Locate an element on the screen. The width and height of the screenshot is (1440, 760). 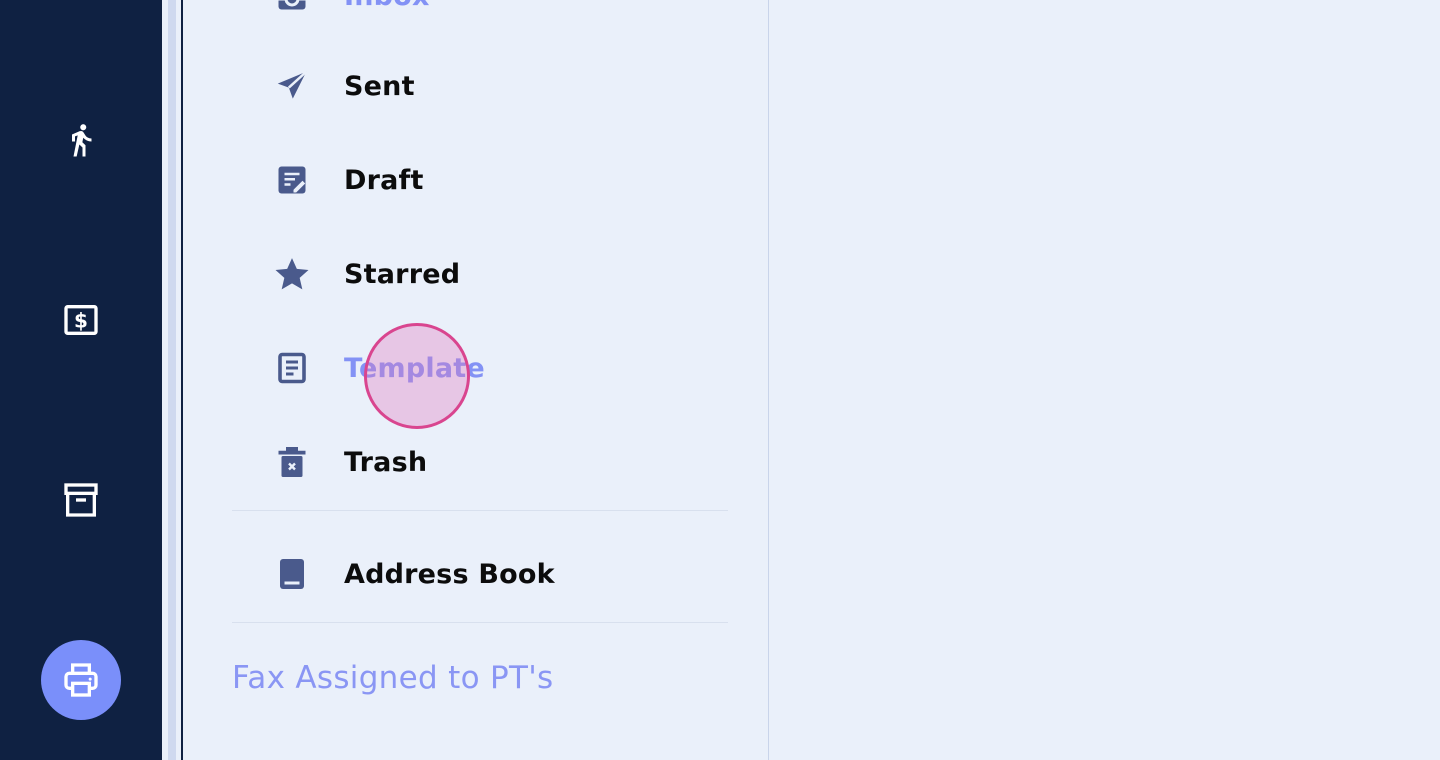
folder-label: Sent is located at coordinates (379, 86).